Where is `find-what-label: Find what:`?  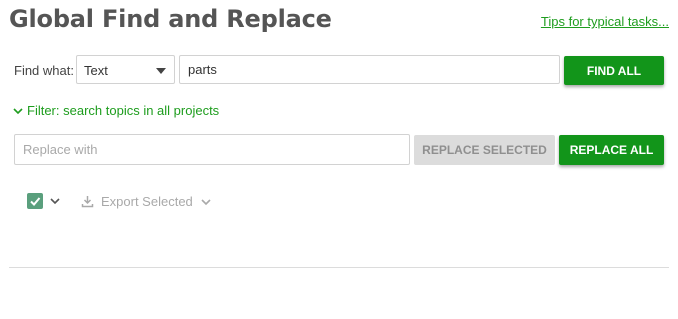 find-what-label: Find what: is located at coordinates (44, 70).